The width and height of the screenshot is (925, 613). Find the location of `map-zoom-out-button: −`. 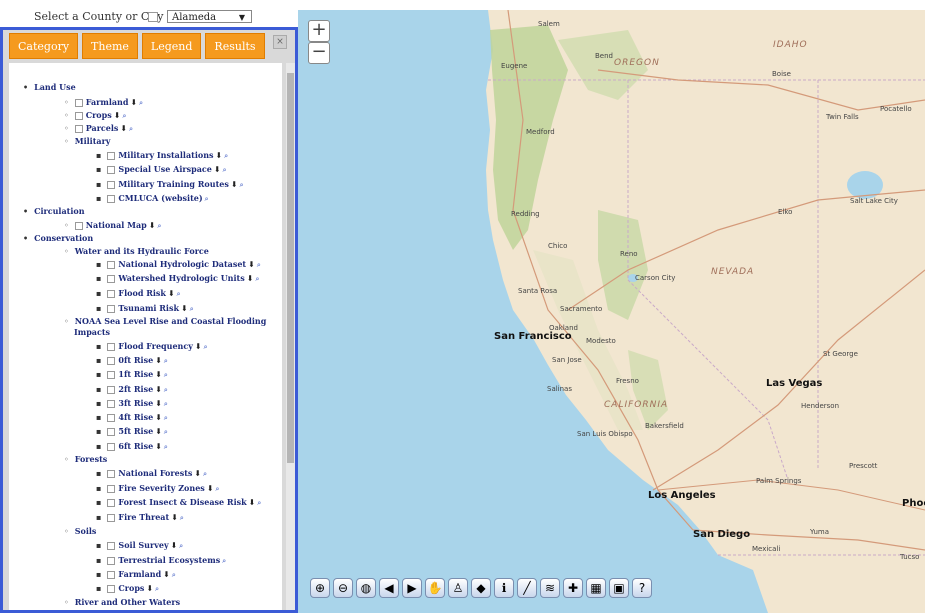

map-zoom-out-button: − is located at coordinates (319, 53).